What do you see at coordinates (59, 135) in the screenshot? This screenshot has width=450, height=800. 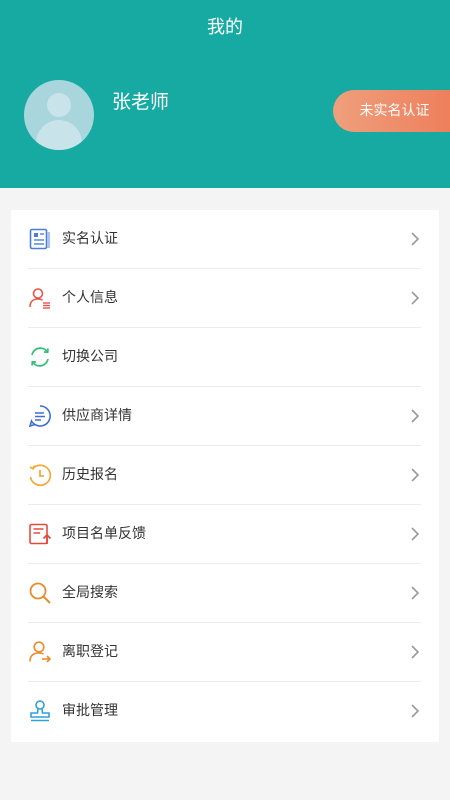 I see `avatar-body` at bounding box center [59, 135].